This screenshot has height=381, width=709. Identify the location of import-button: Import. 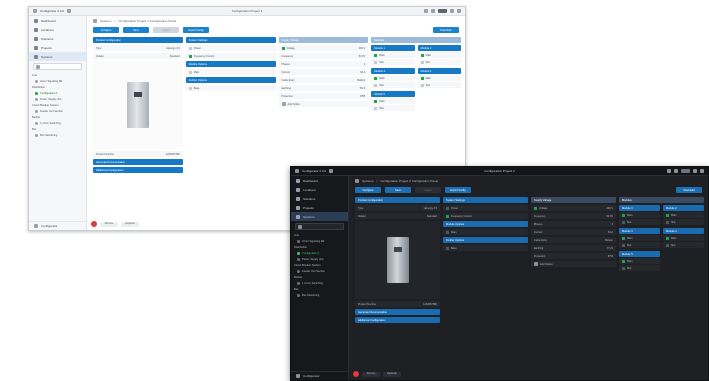
(428, 190).